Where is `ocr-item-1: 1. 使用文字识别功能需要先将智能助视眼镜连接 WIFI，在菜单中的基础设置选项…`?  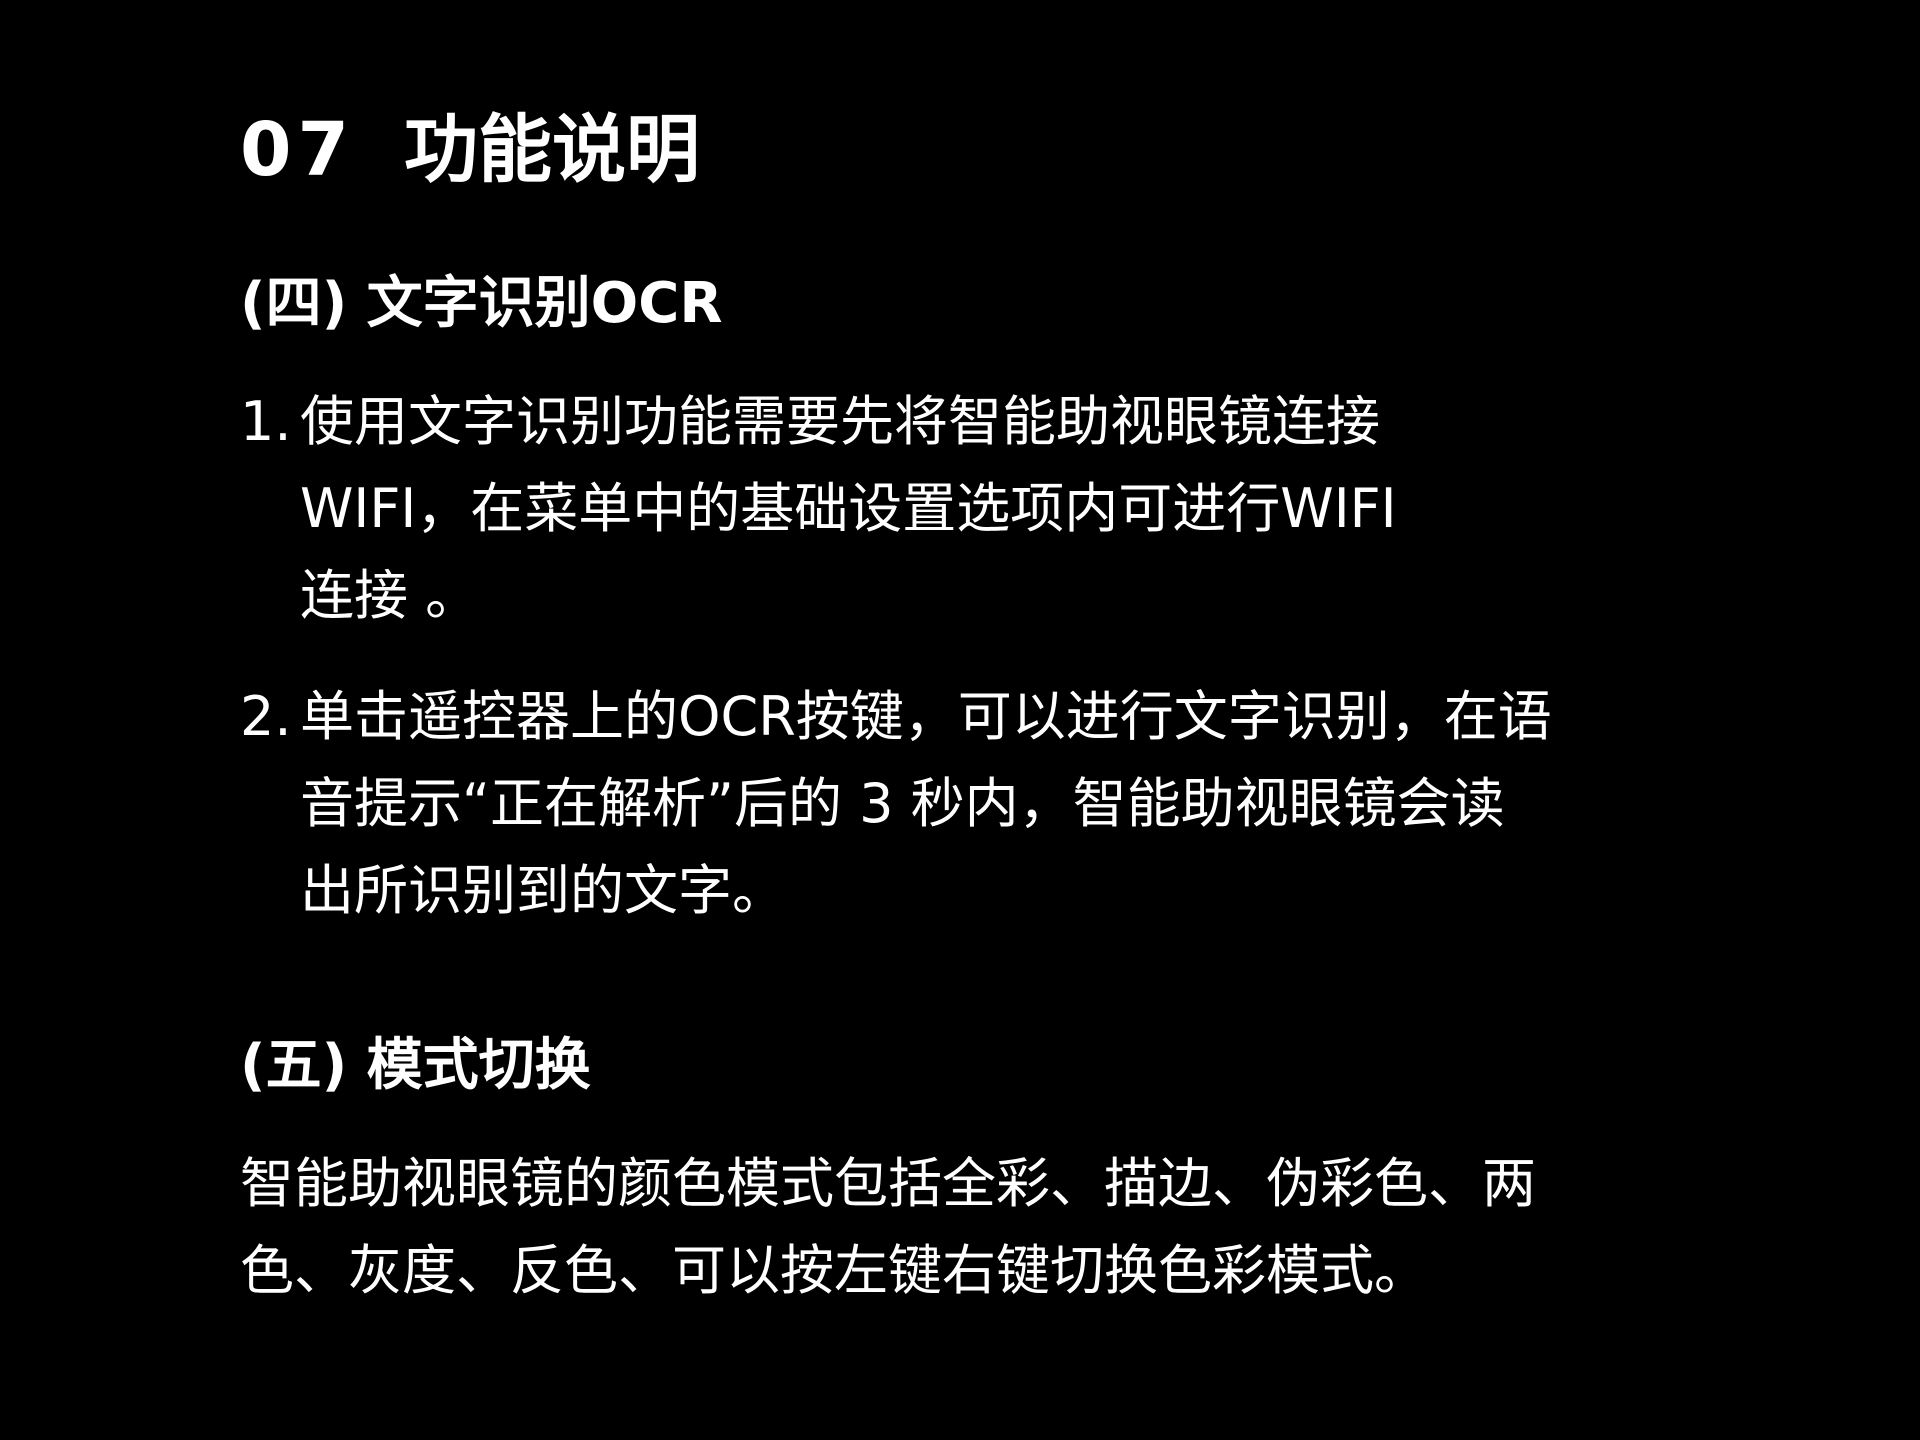 ocr-item-1: 1. 使用文字识别功能需要先将智能助视眼镜连接 WIFI，在菜单中的基础设置选项… is located at coordinates (990, 508).